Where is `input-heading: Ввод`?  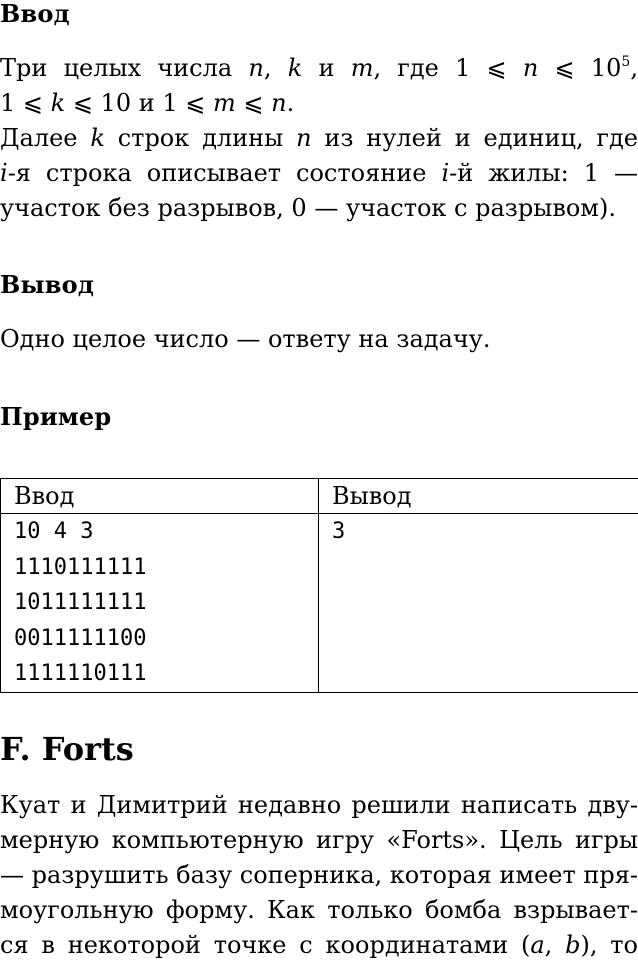
input-heading: Ввод is located at coordinates (35, 14).